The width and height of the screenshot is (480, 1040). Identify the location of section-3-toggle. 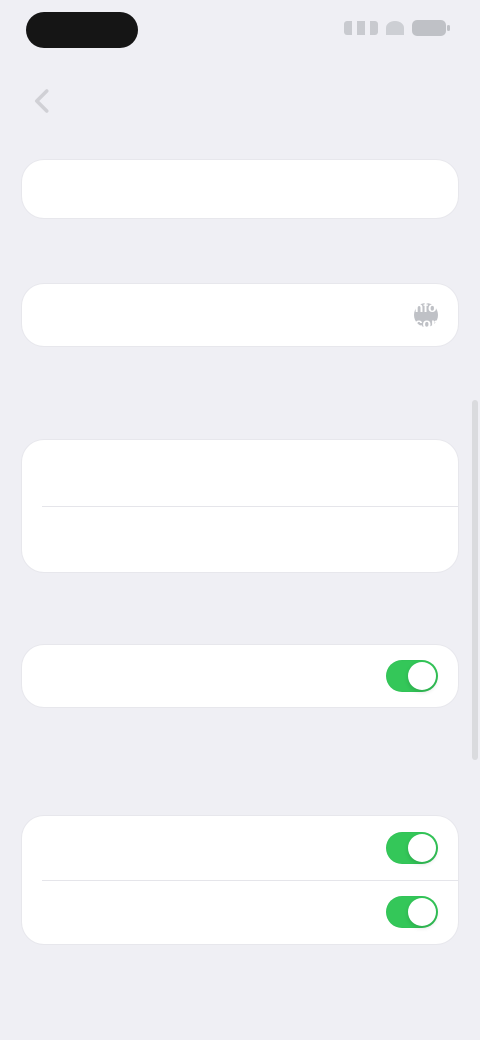
(412, 676).